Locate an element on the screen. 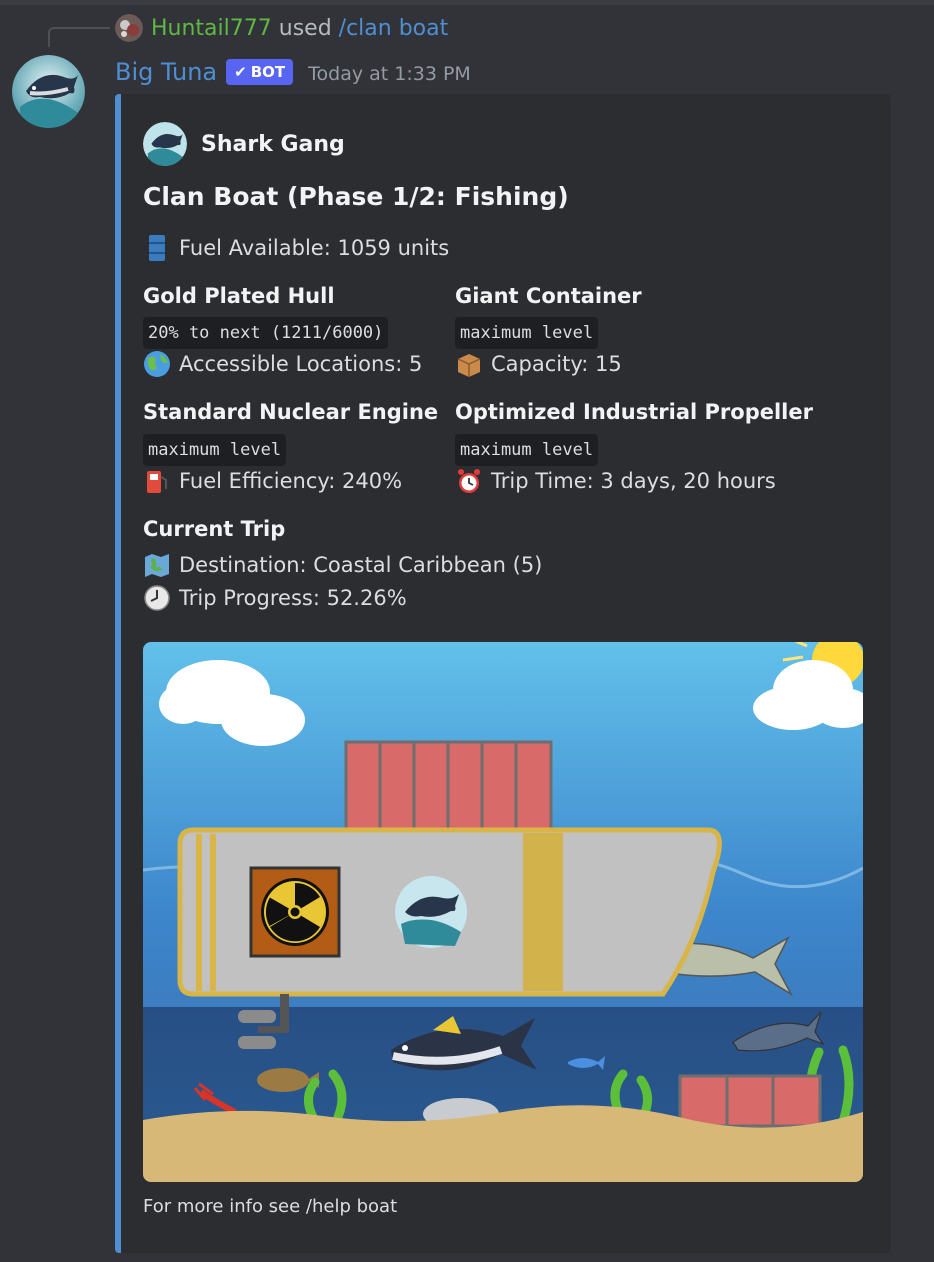 The width and height of the screenshot is (934, 1262). current-trip-name: Current Trip is located at coordinates (214, 529).